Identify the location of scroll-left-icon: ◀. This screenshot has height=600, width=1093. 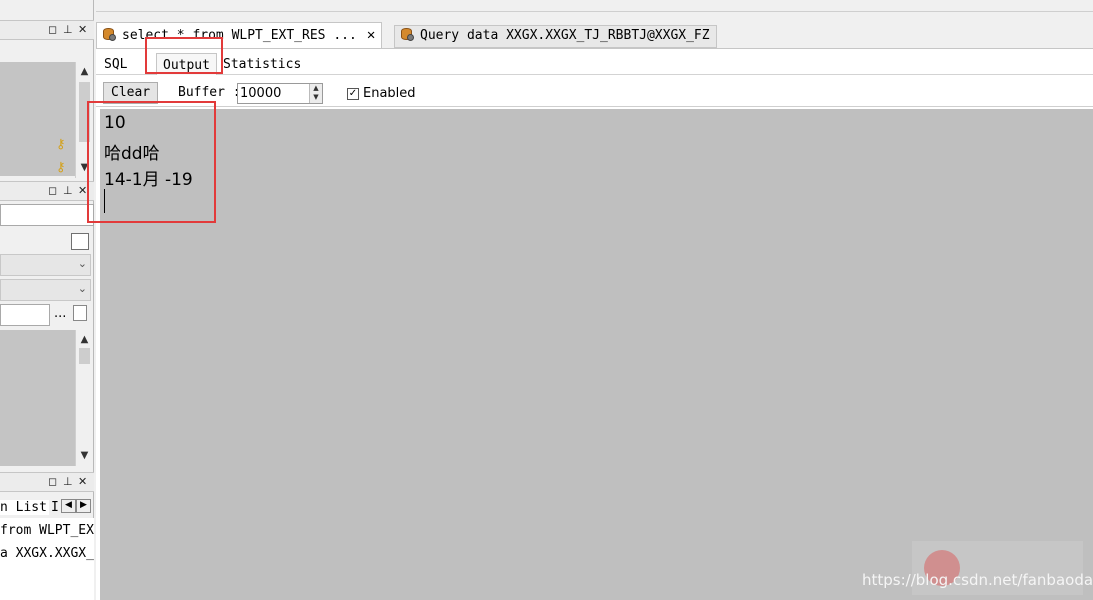
(68, 506).